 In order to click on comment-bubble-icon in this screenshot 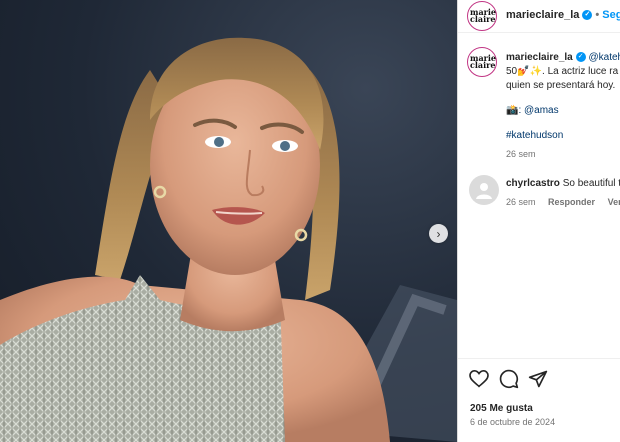, I will do `click(509, 379)`.